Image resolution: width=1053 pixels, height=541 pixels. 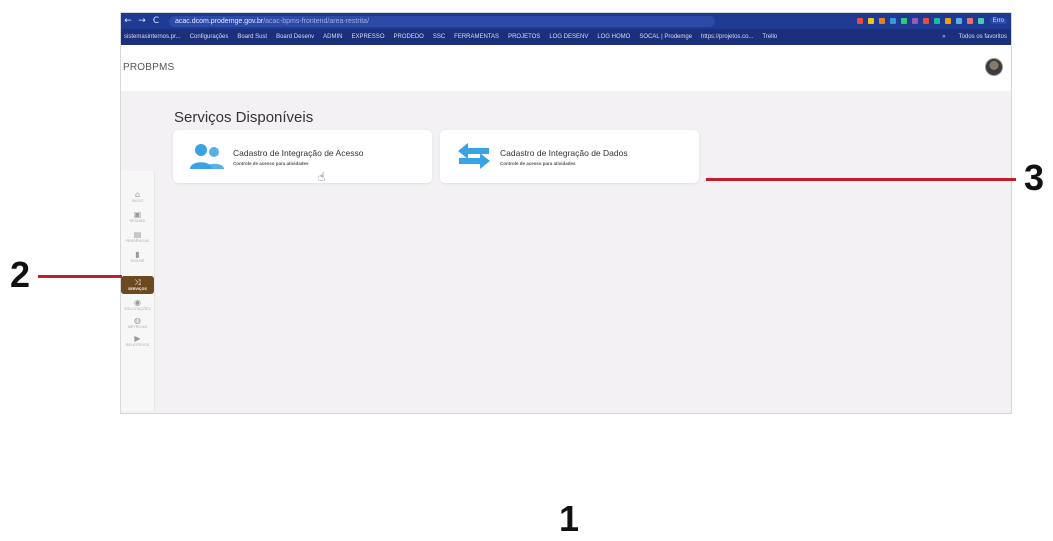 What do you see at coordinates (316, 21) in the screenshot?
I see `url-path: /acac-bpms-frontend/area-restrita/` at bounding box center [316, 21].